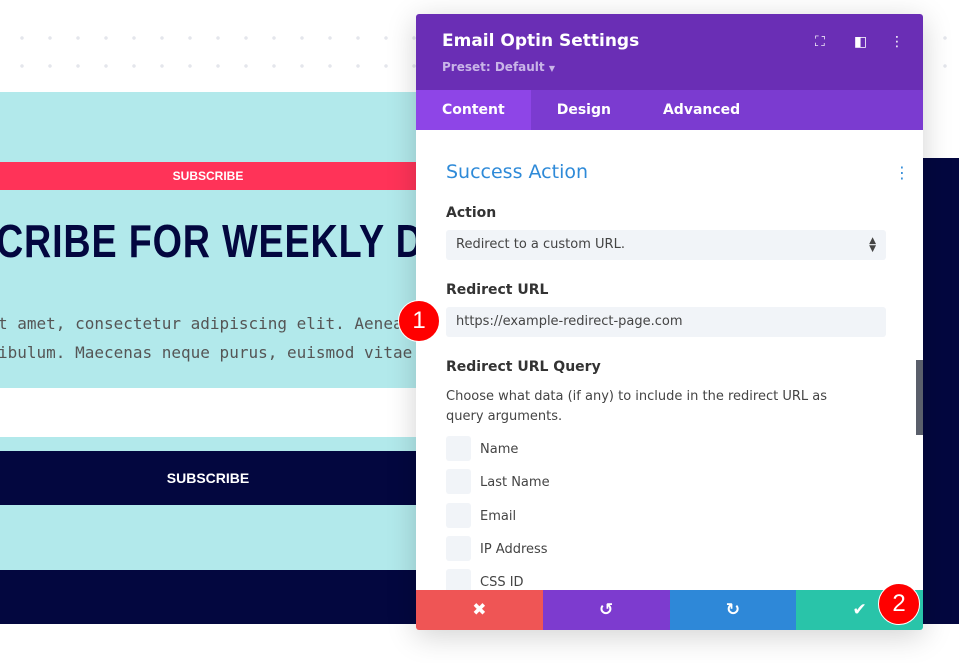 This screenshot has height=663, width=959. What do you see at coordinates (860, 42) in the screenshot?
I see `sidebar-layout-icon: ◧` at bounding box center [860, 42].